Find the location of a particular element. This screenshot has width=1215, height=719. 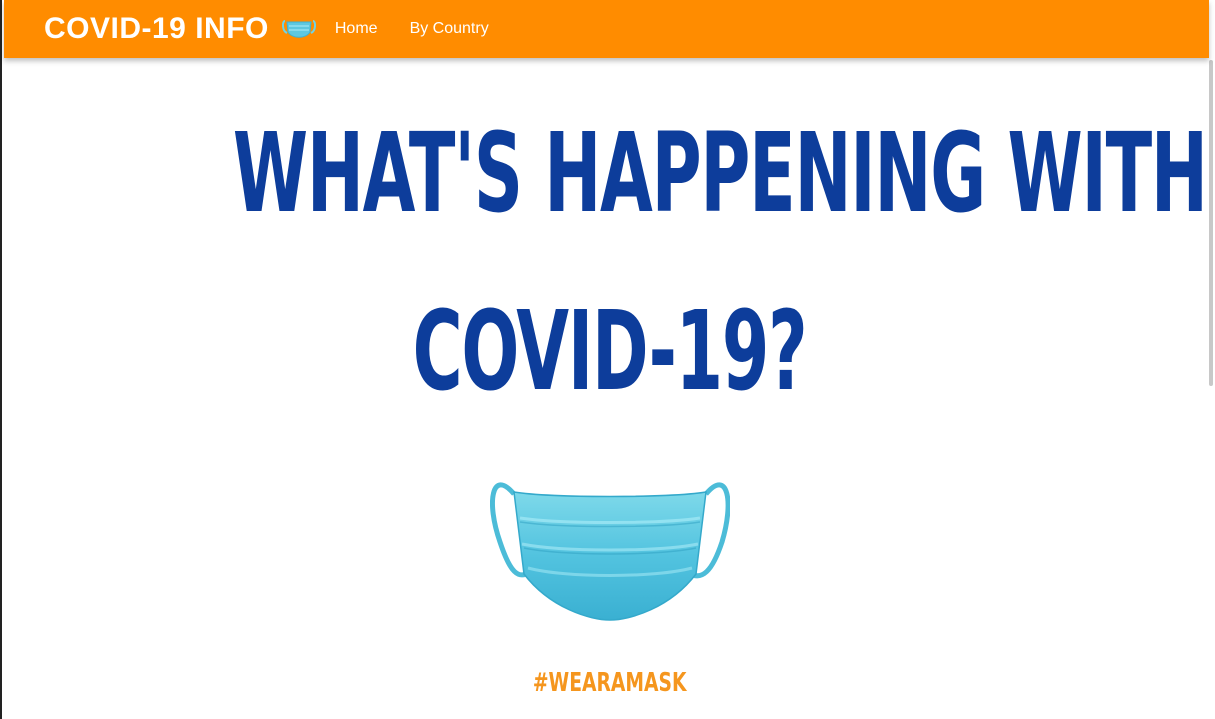

hero-title-line-1: What's happening with is located at coordinates (720, 173).